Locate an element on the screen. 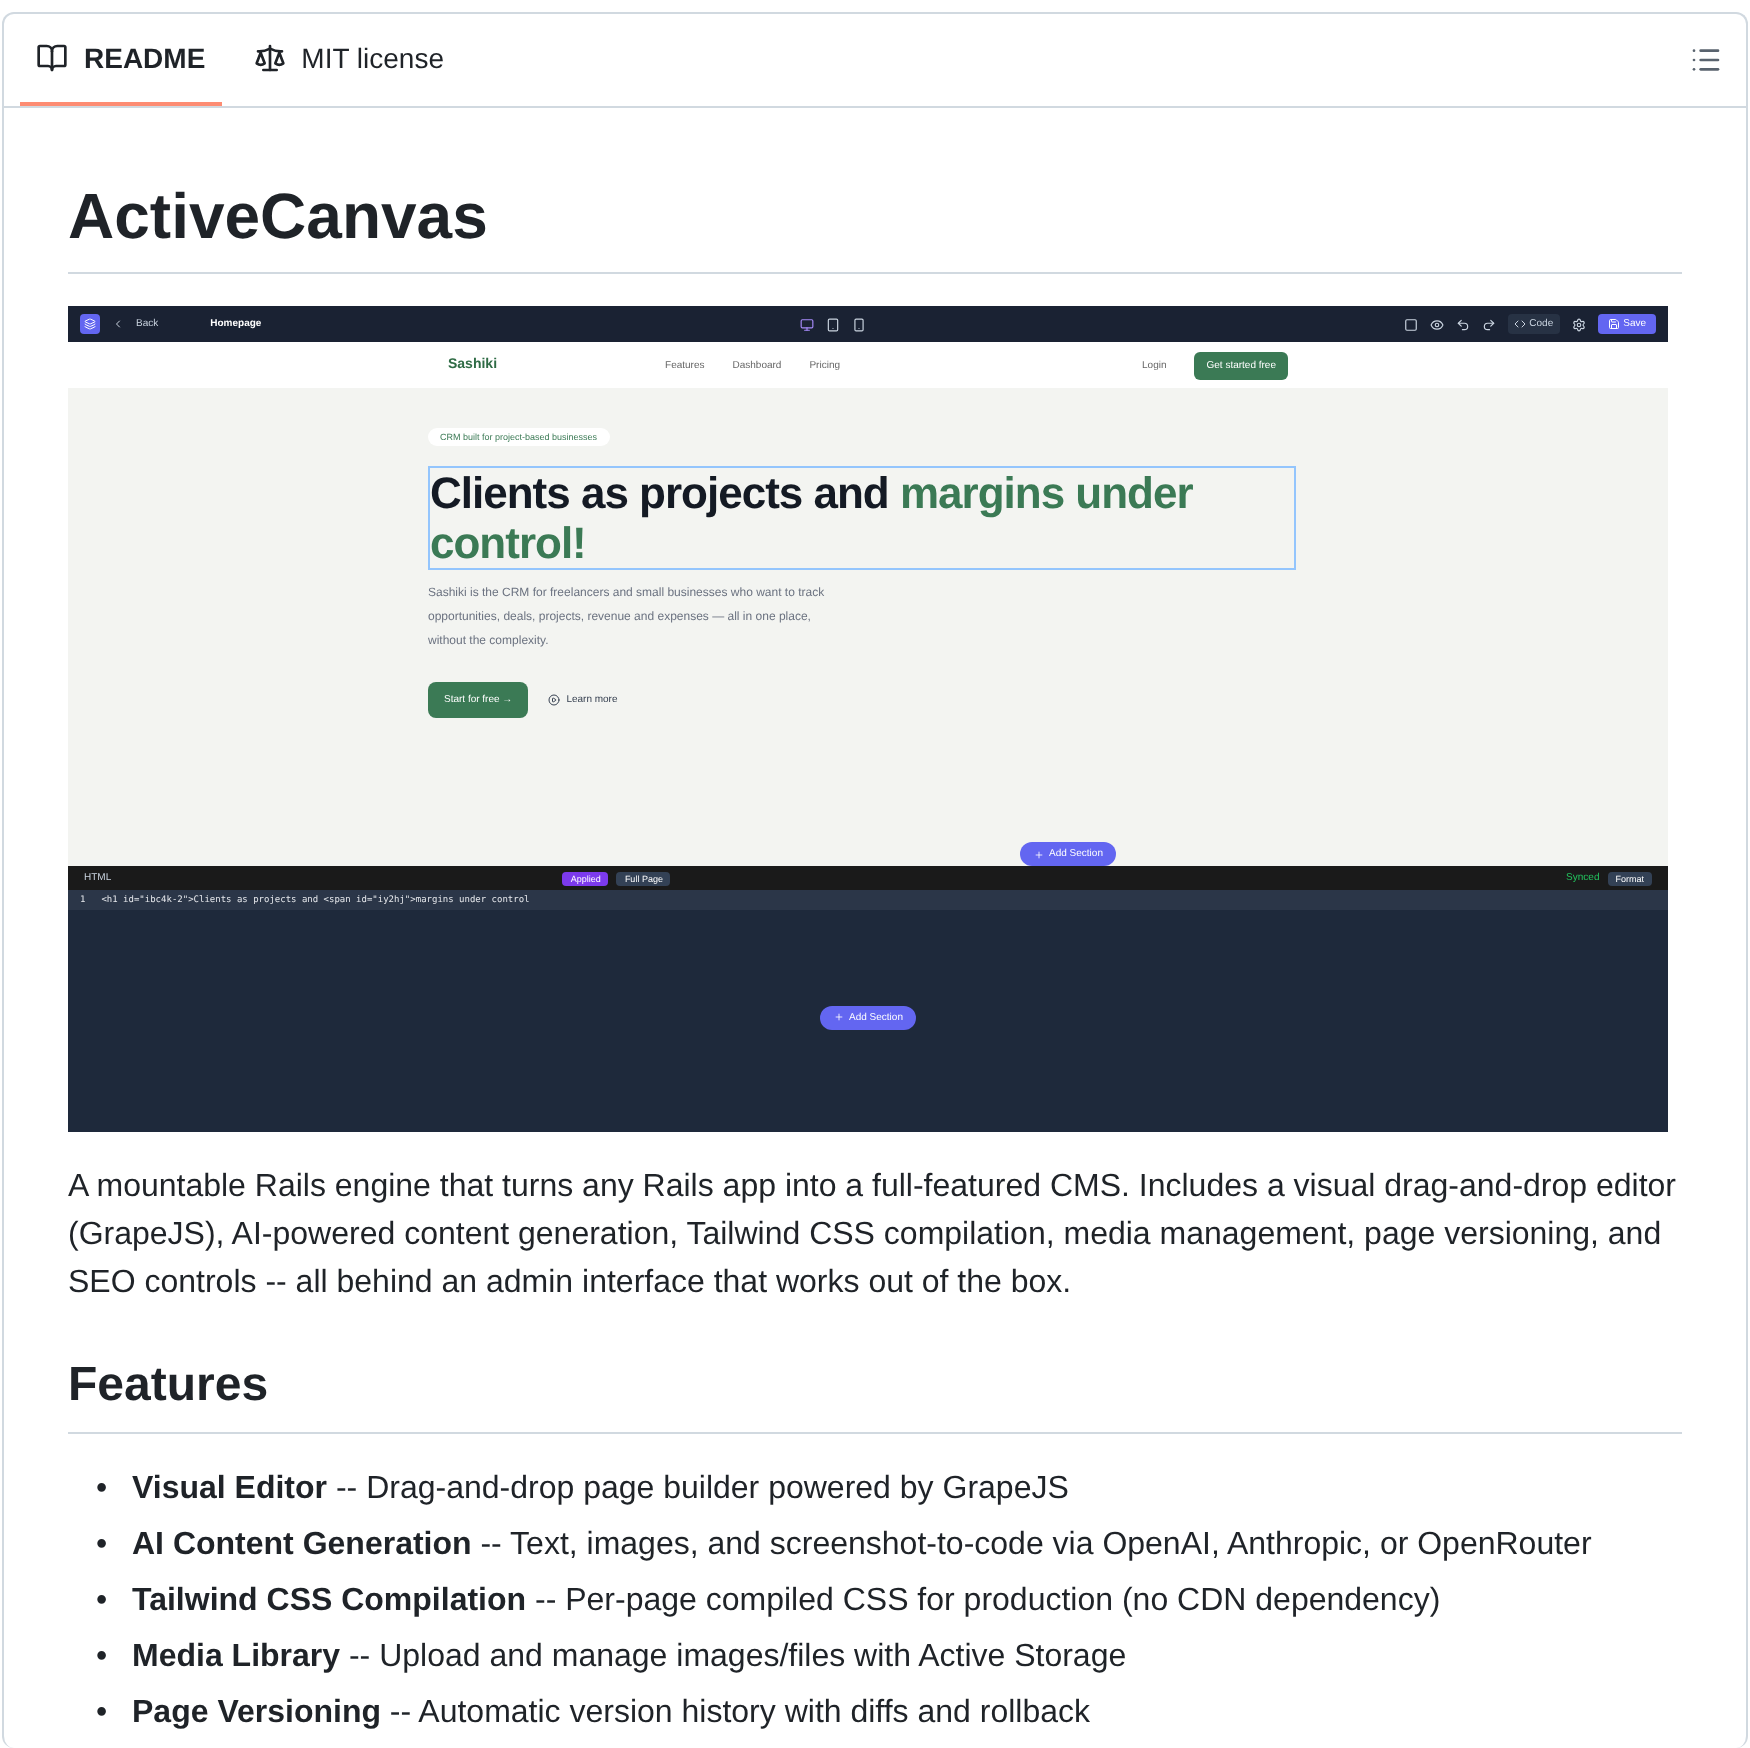  back-icon is located at coordinates (118, 324).